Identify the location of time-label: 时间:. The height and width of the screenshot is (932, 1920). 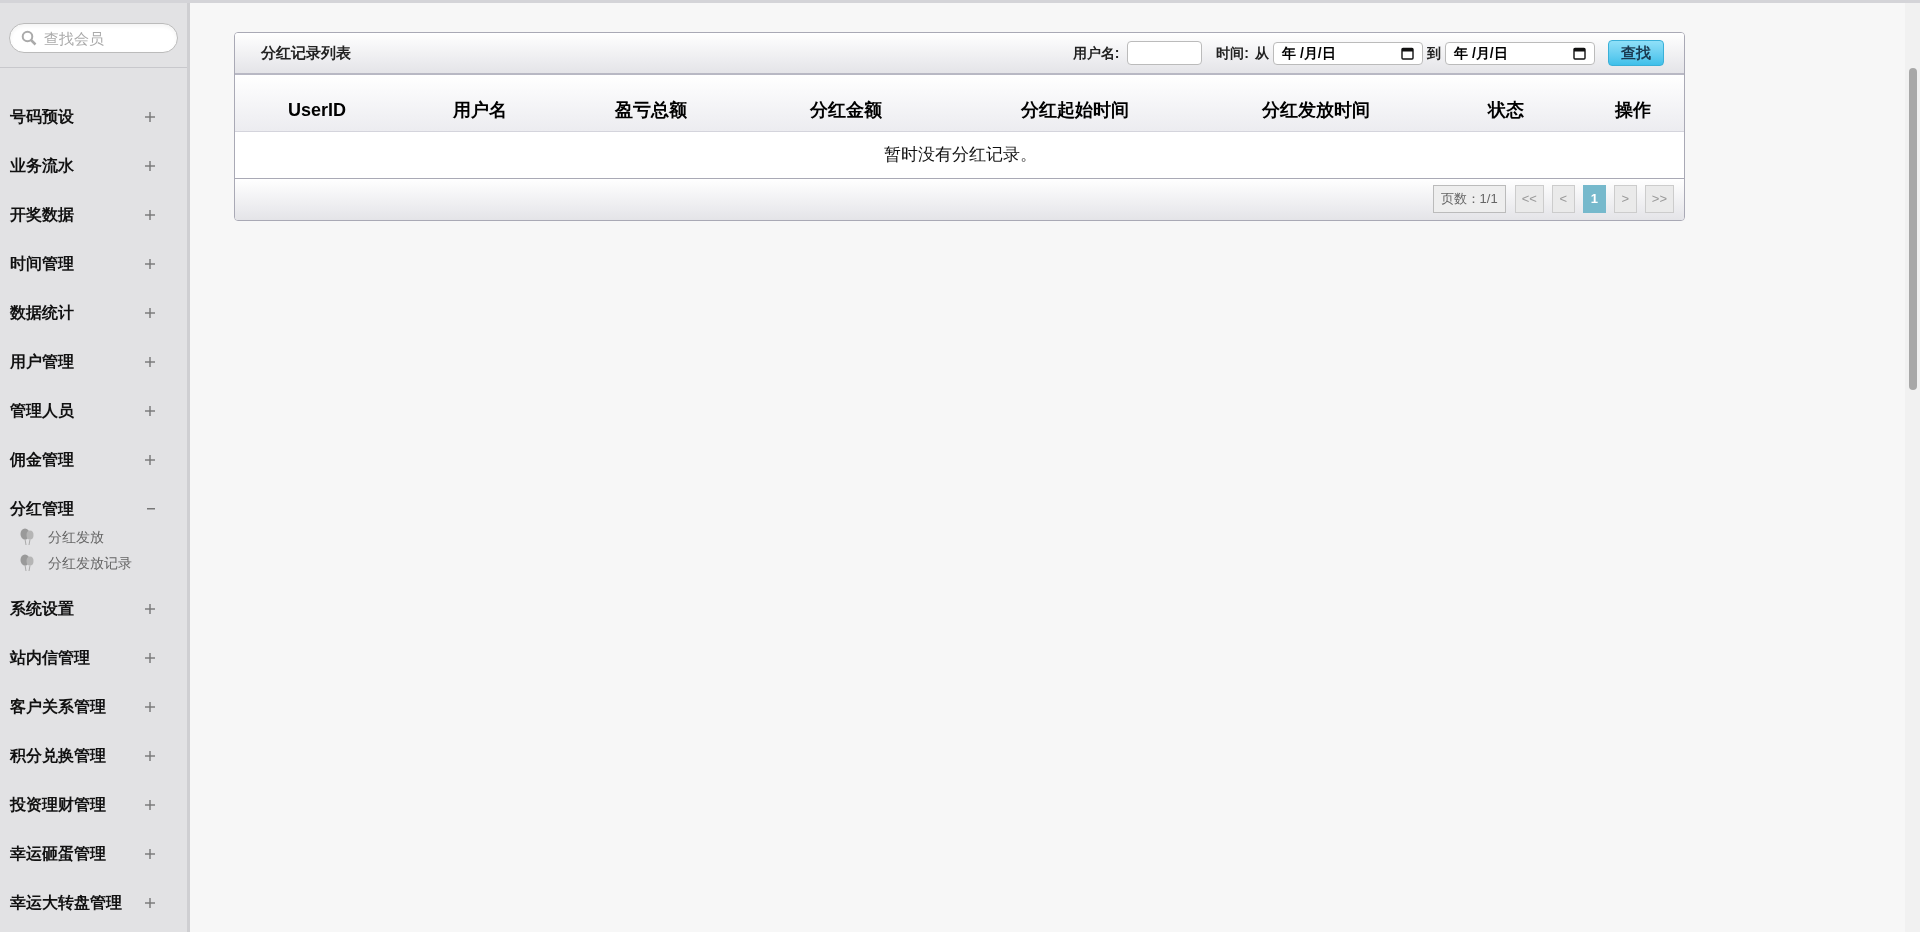
(1232, 53).